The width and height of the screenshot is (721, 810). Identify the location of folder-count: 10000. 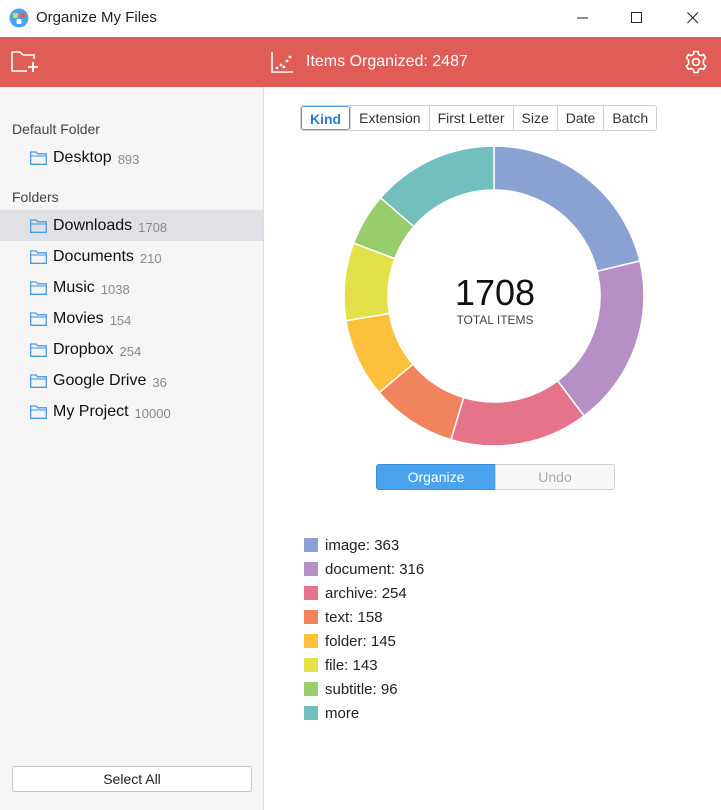
(152, 413).